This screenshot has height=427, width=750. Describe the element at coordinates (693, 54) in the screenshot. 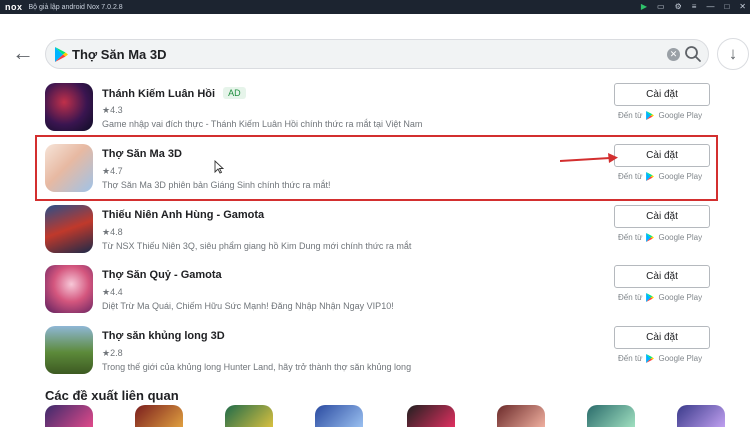

I see `search-icon` at that location.